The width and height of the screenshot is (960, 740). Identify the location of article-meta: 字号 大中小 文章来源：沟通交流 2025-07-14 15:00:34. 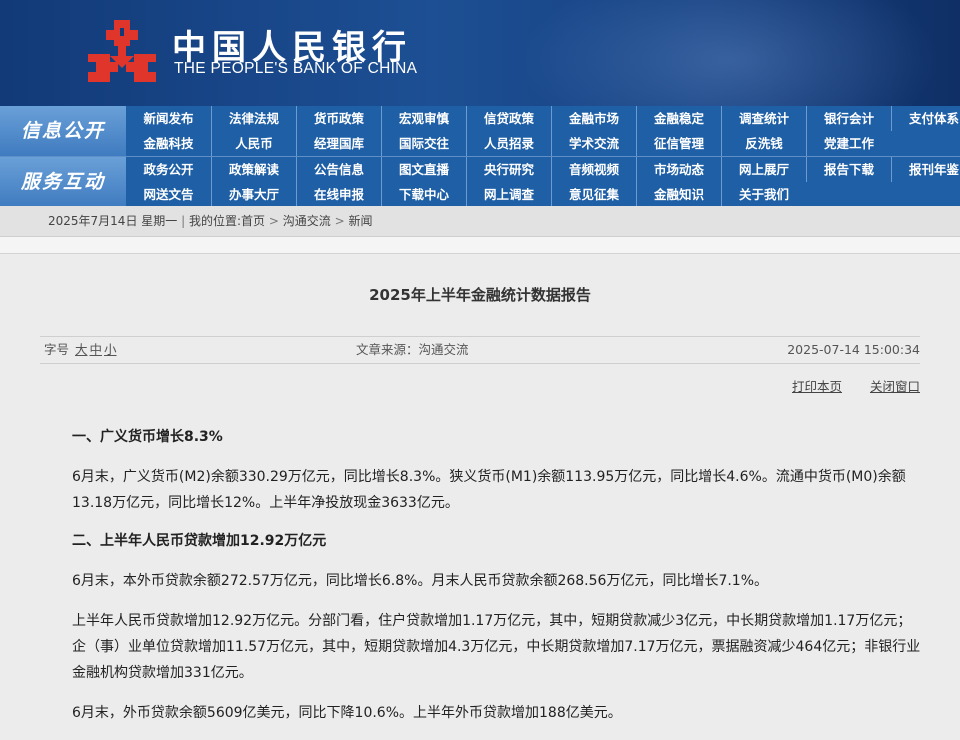
(480, 350).